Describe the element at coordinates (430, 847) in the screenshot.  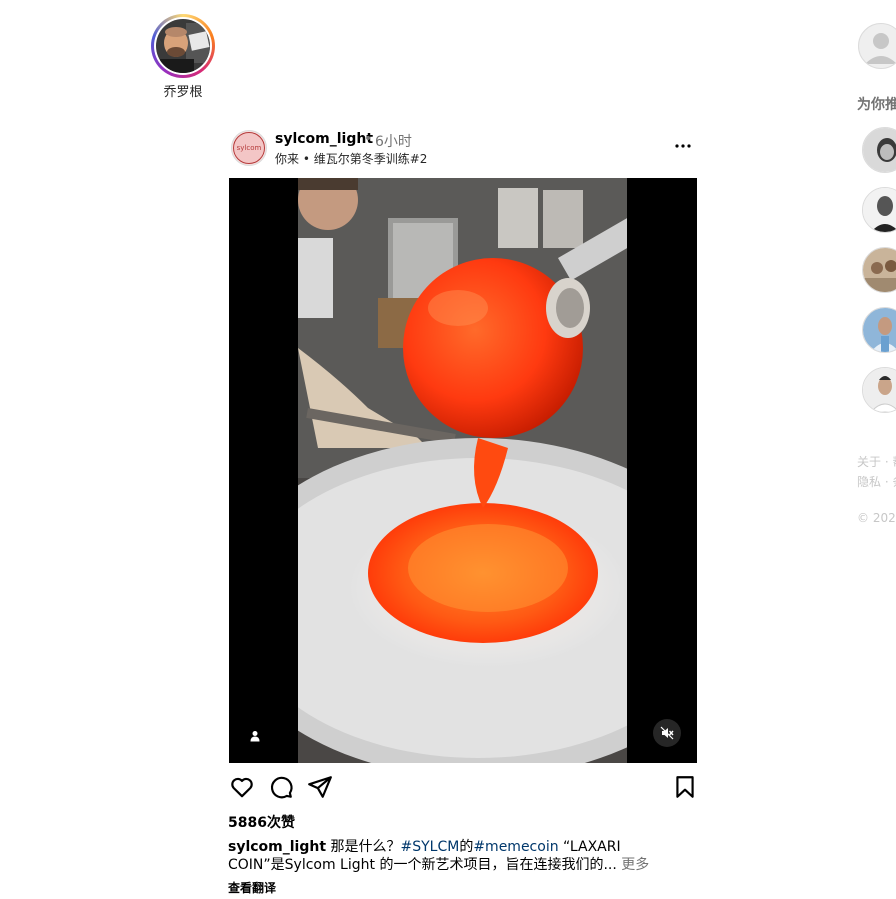
I see `hashtag-link: #SYLCM` at that location.